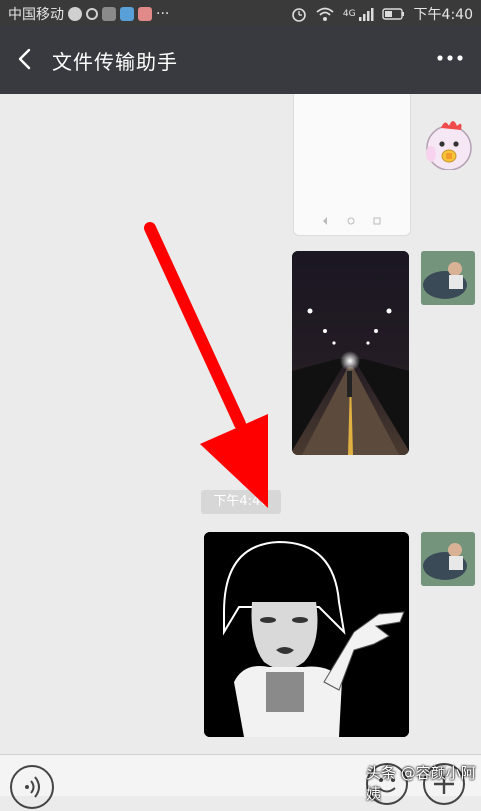 The image size is (481, 811). I want to click on message-icon, so click(75, 14).